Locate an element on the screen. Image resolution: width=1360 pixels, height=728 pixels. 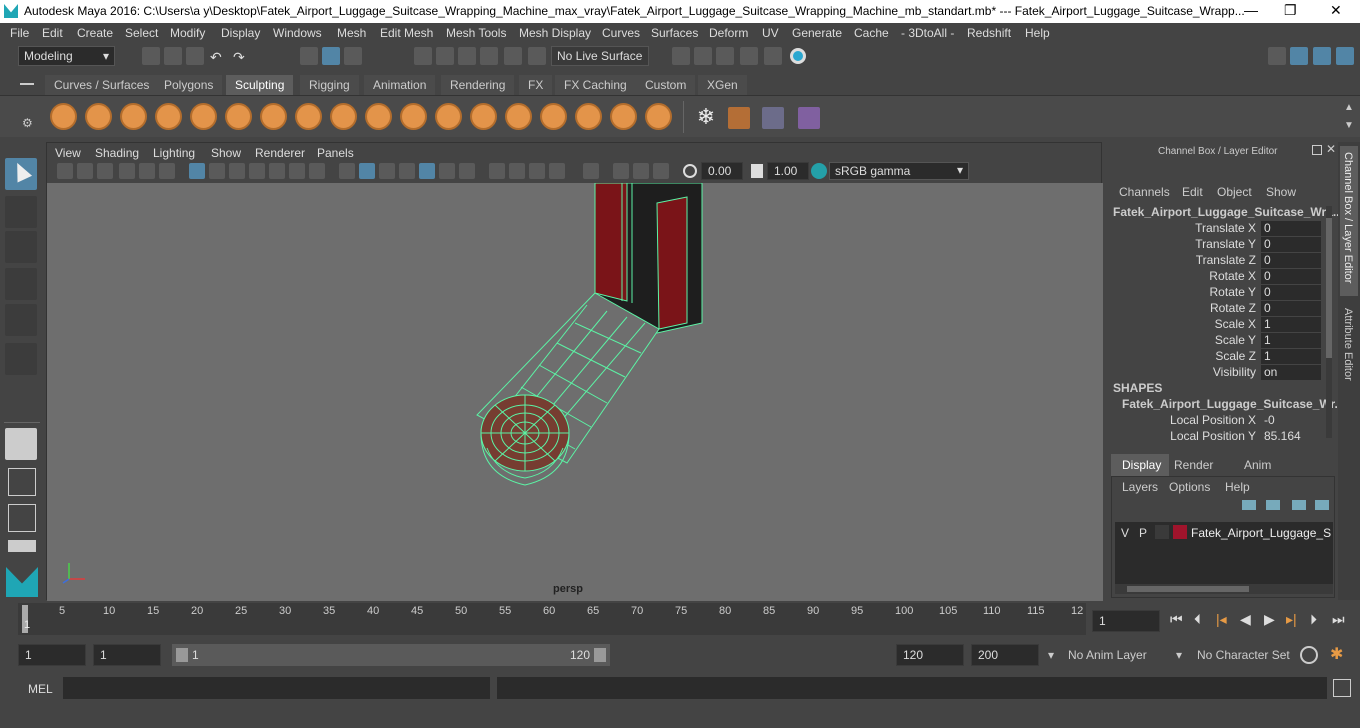
play-forward-icon: ▶ is located at coordinates (1269, 619).